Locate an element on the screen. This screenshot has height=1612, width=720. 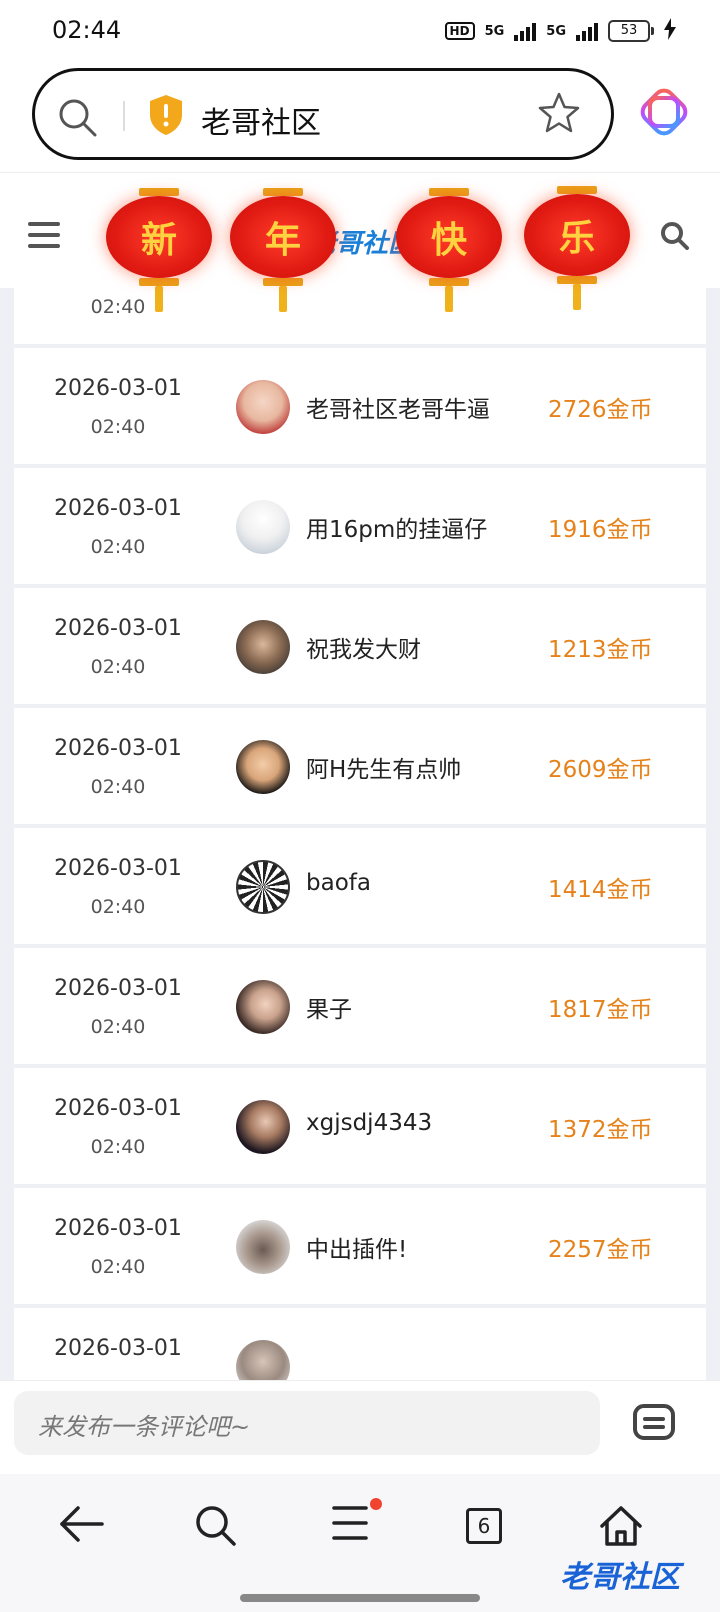
list-item: 2026-03-01 02:40 用16pm的挂逼仔 1916金币 is located at coordinates (360, 526).